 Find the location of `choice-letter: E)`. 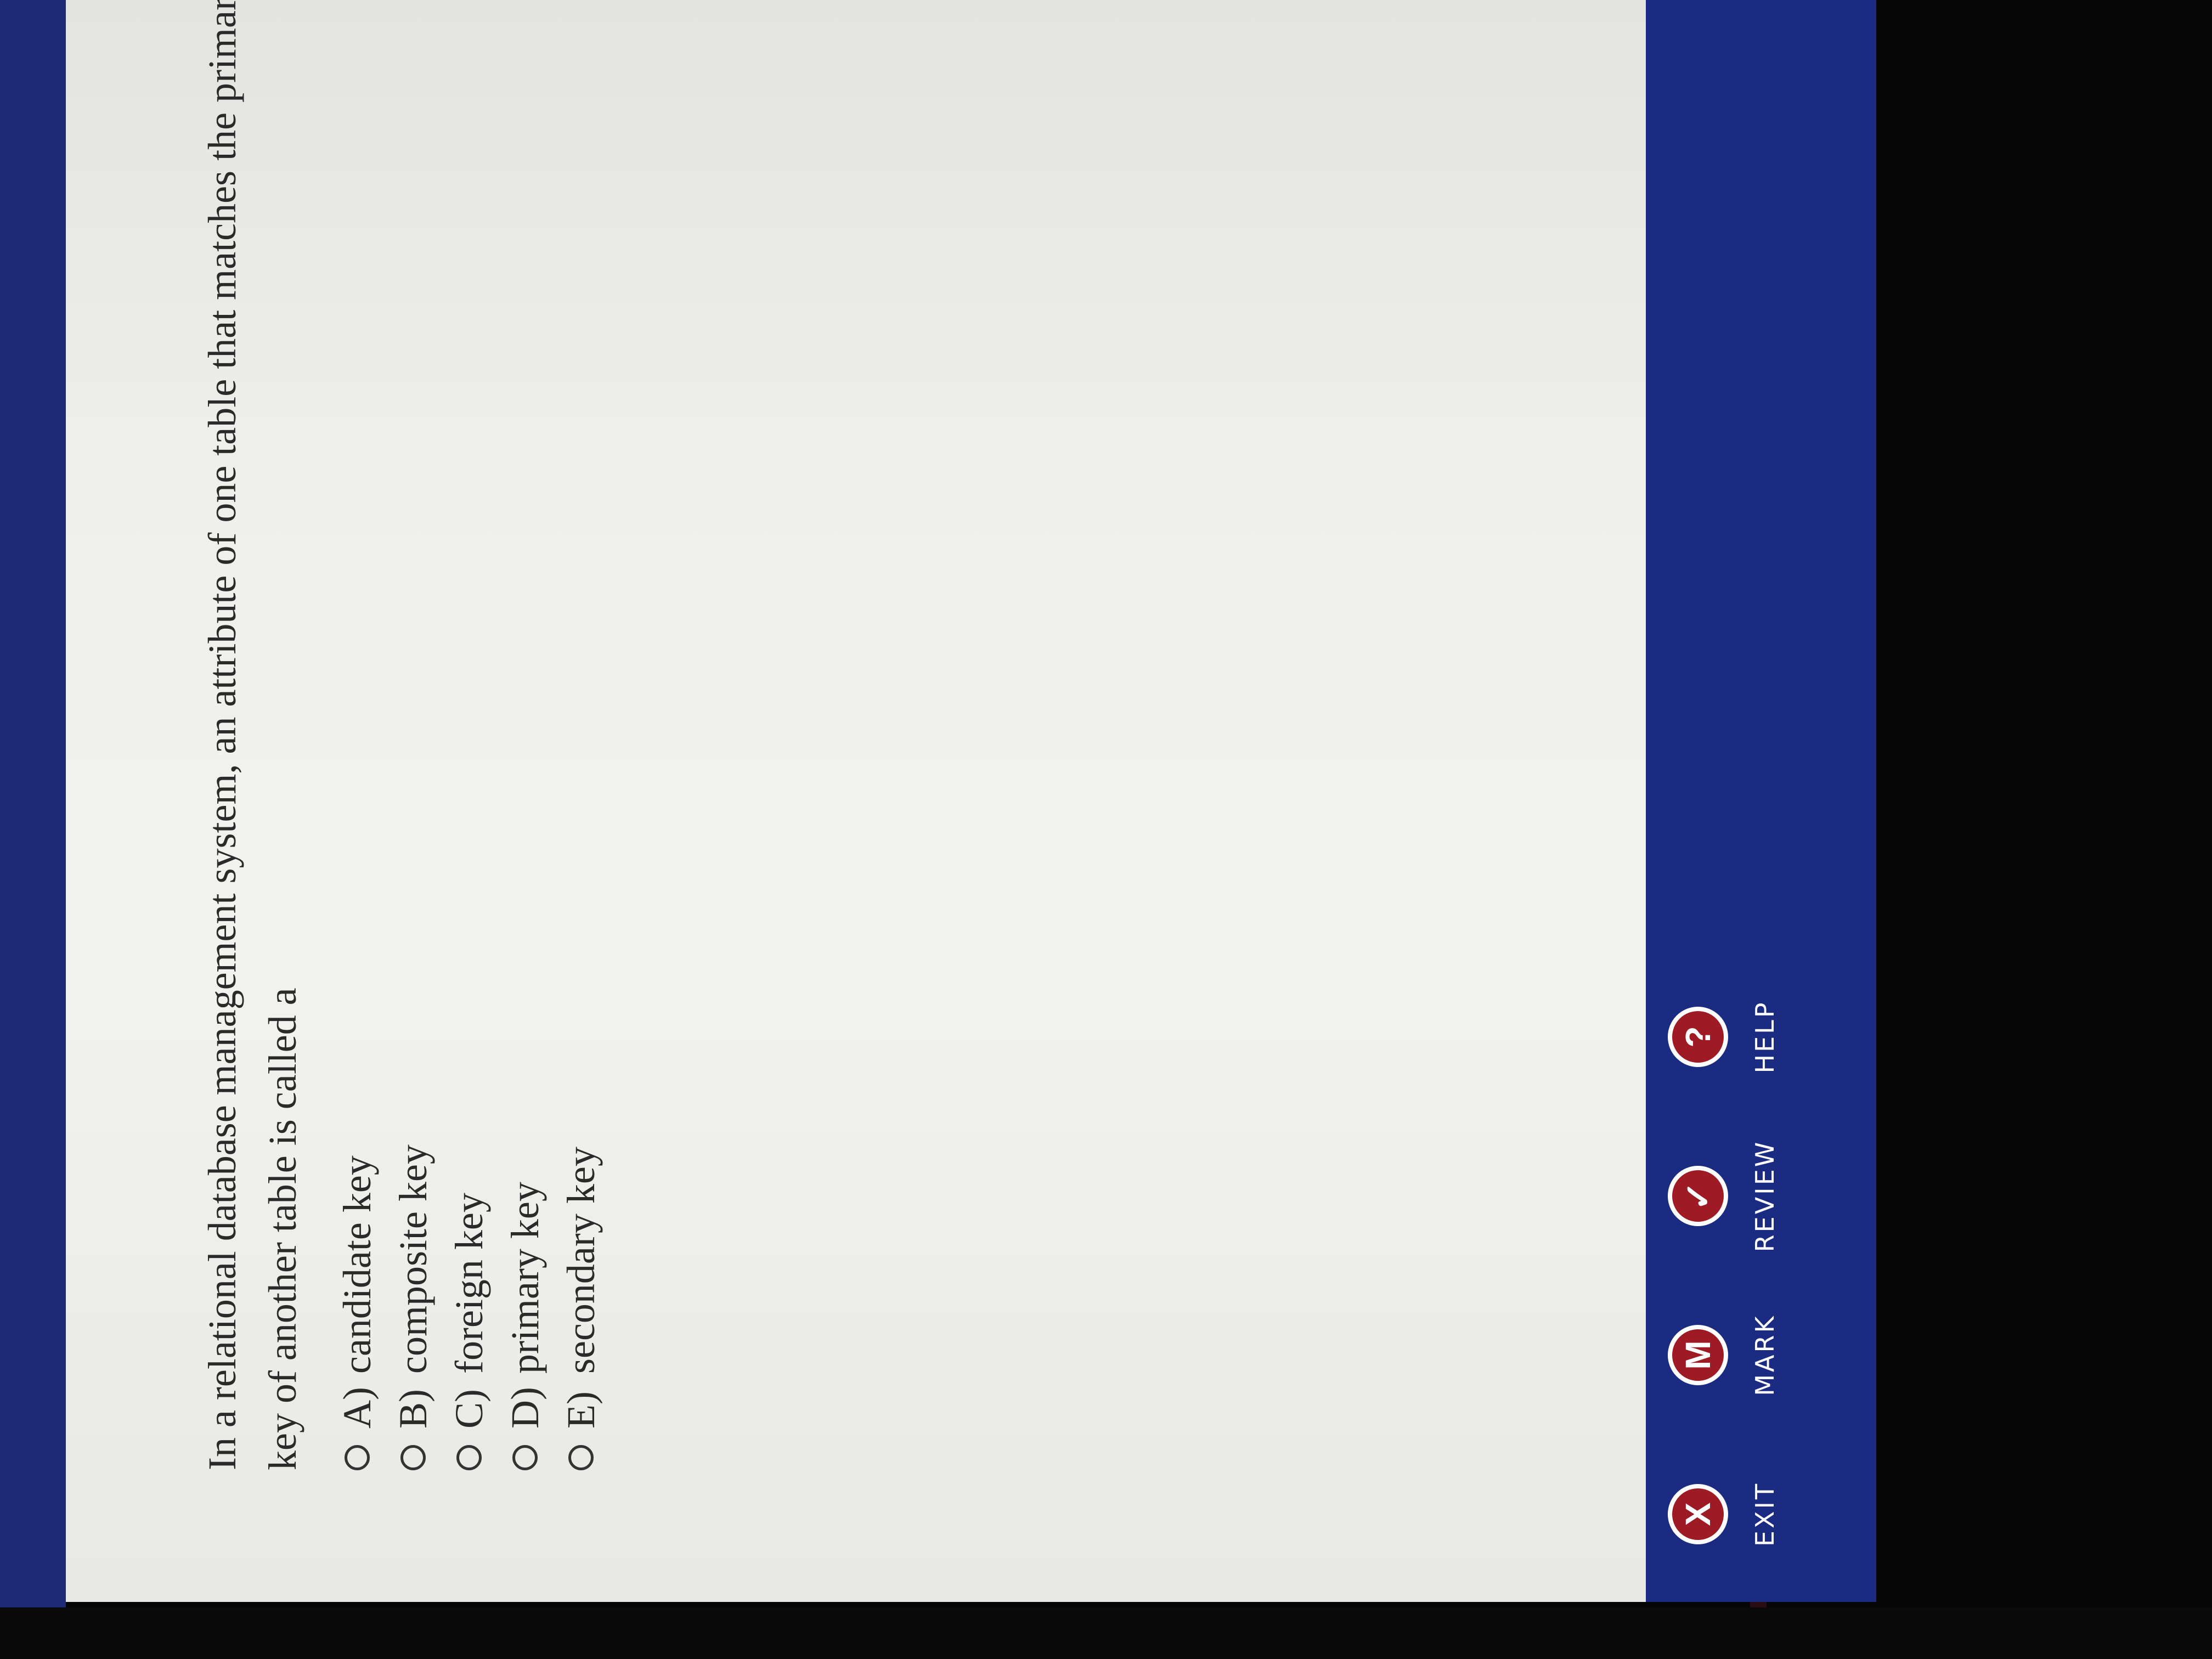

choice-letter: E) is located at coordinates (580, 1410).